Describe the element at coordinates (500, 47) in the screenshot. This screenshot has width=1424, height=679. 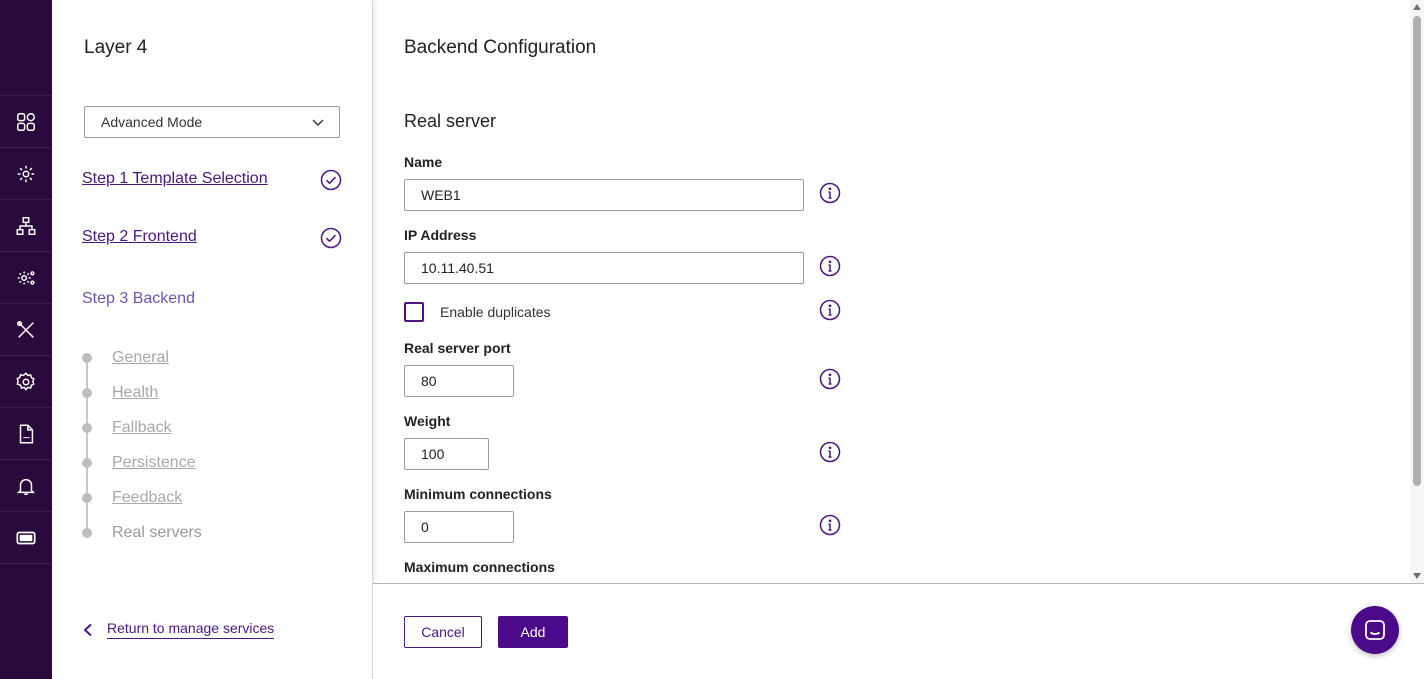
I see `page-title: Backend Configuration` at that location.